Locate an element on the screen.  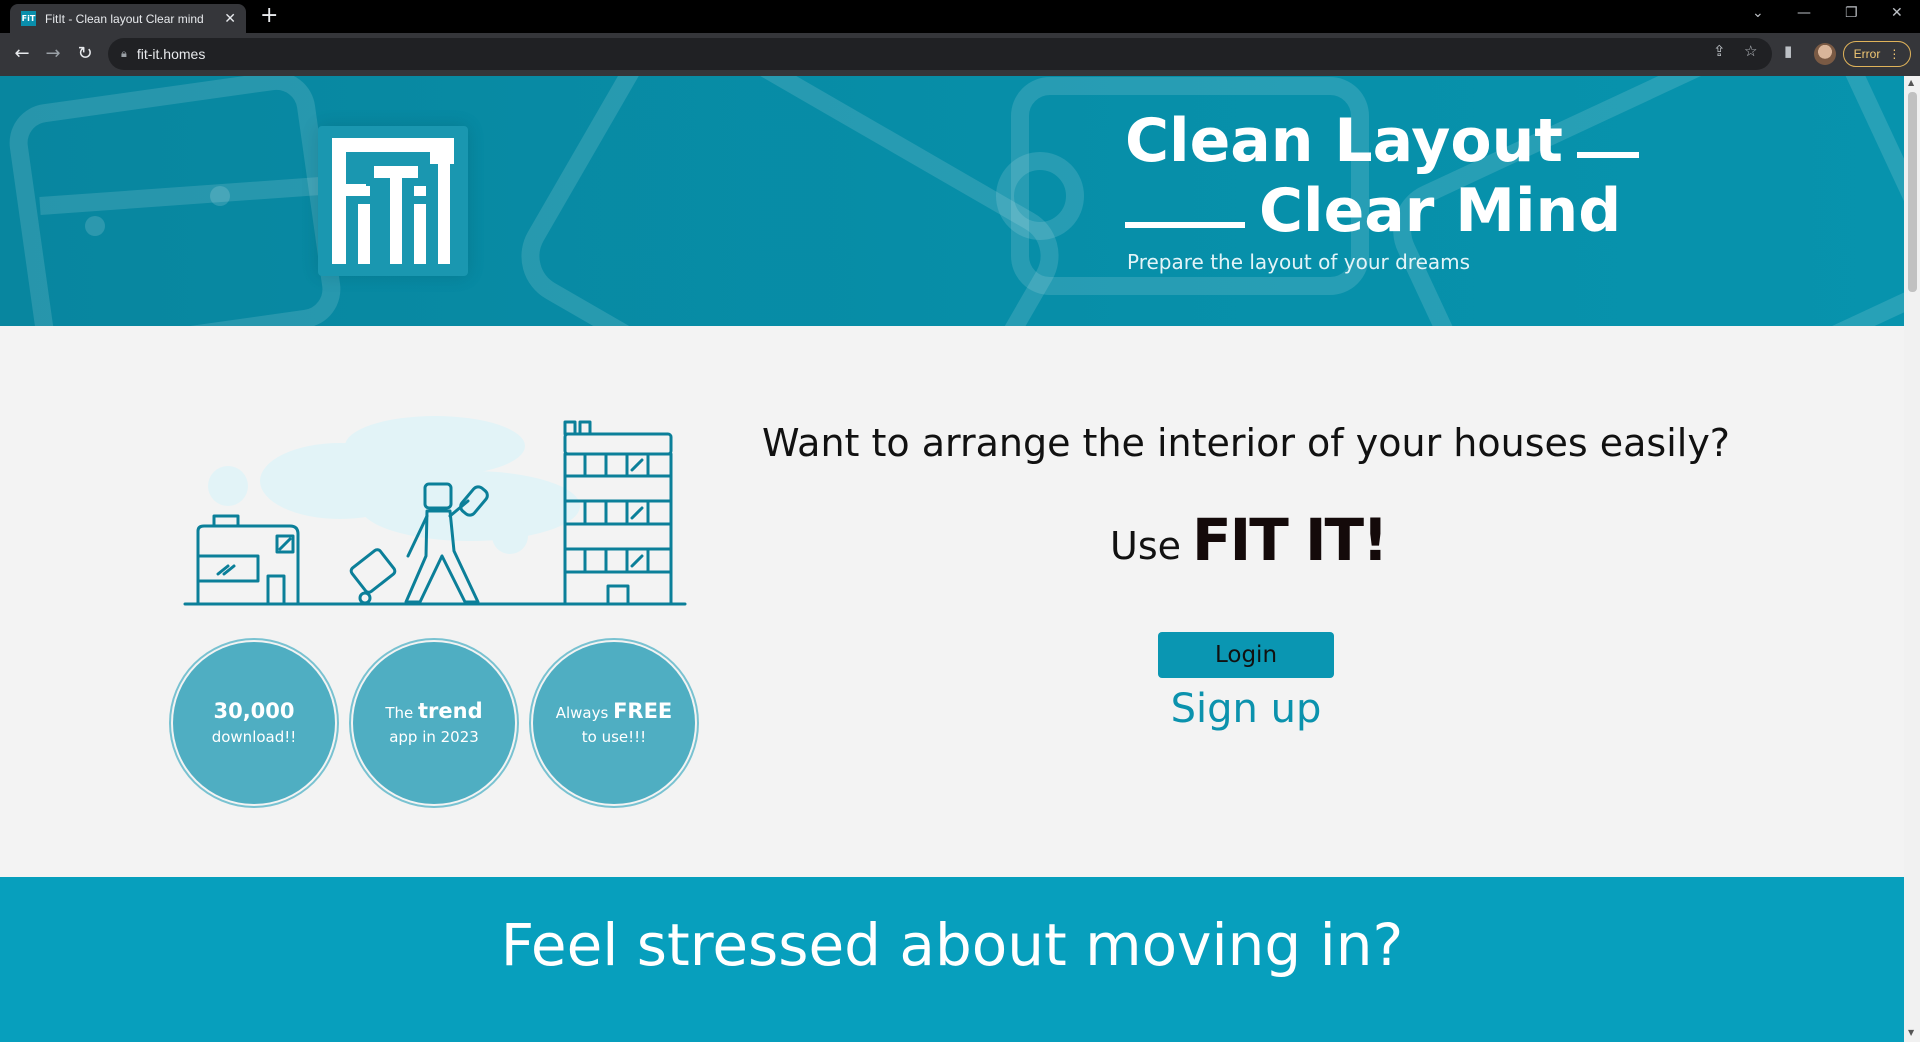
tab-close-icon: ✕ is located at coordinates (230, 19).